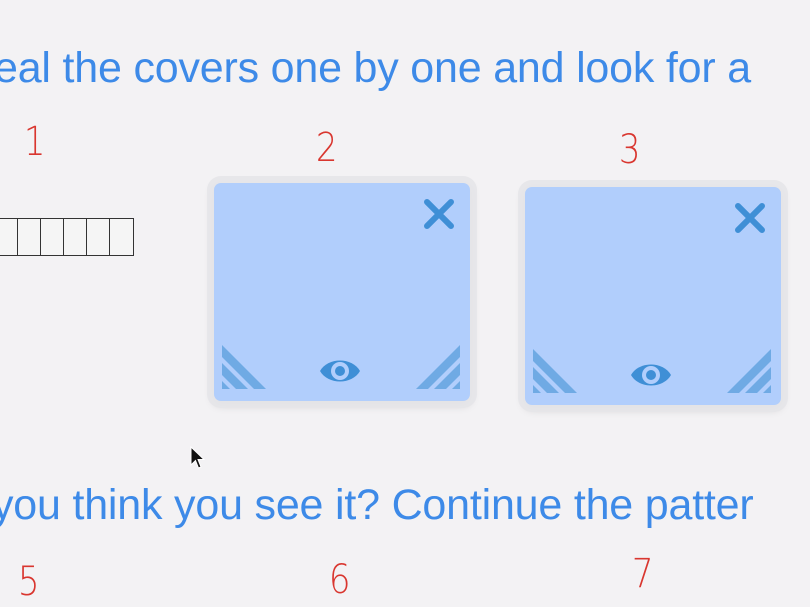 This screenshot has width=810, height=607. I want to click on frame-number-5: 5, so click(28, 582).